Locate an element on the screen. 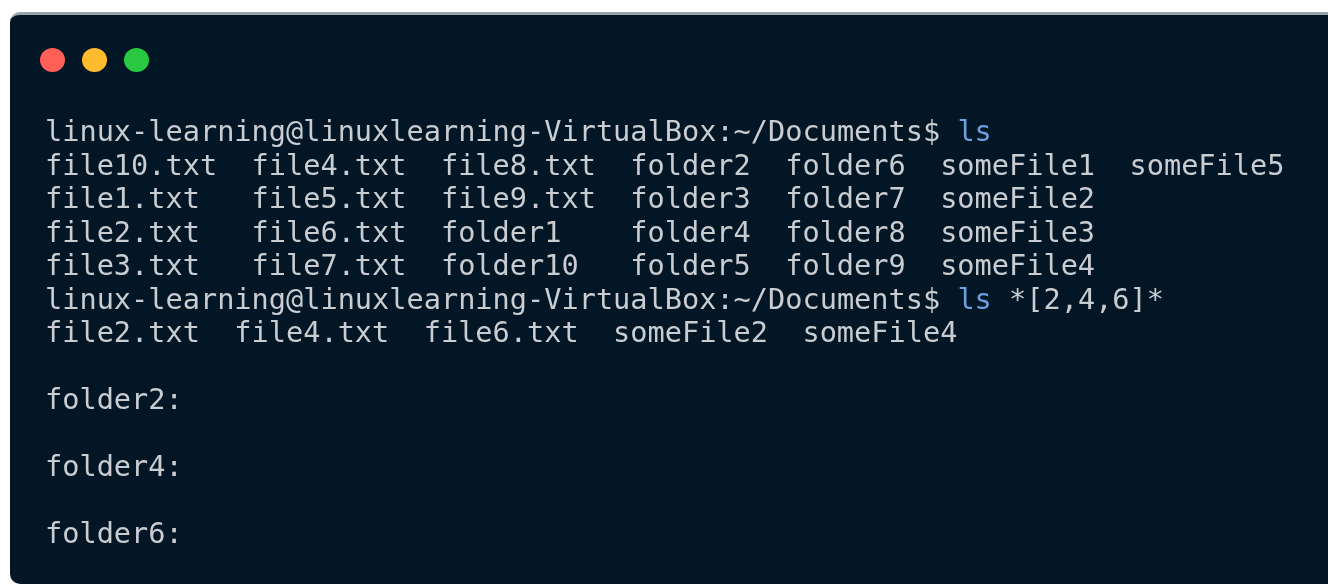  file-name: folder7 is located at coordinates (846, 199).